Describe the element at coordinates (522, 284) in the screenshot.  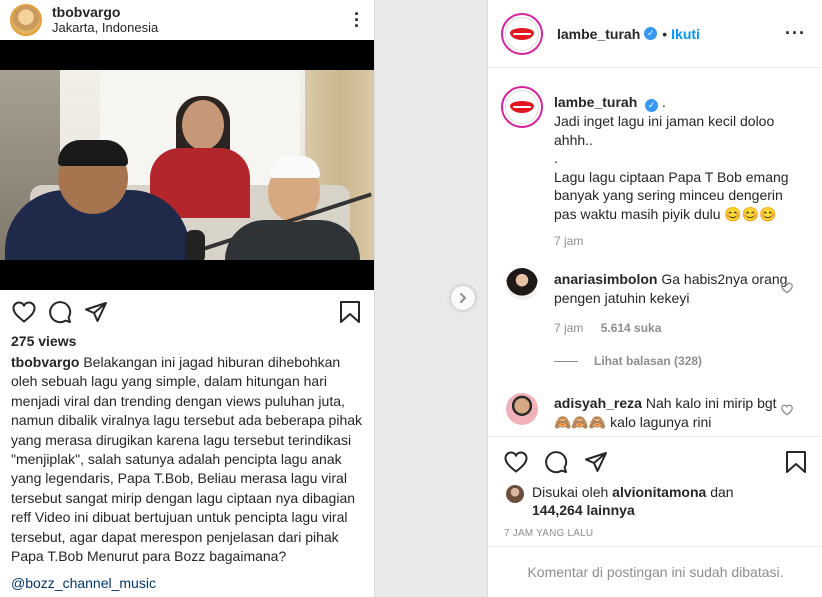
I see `anariasimbolon-avatar` at that location.